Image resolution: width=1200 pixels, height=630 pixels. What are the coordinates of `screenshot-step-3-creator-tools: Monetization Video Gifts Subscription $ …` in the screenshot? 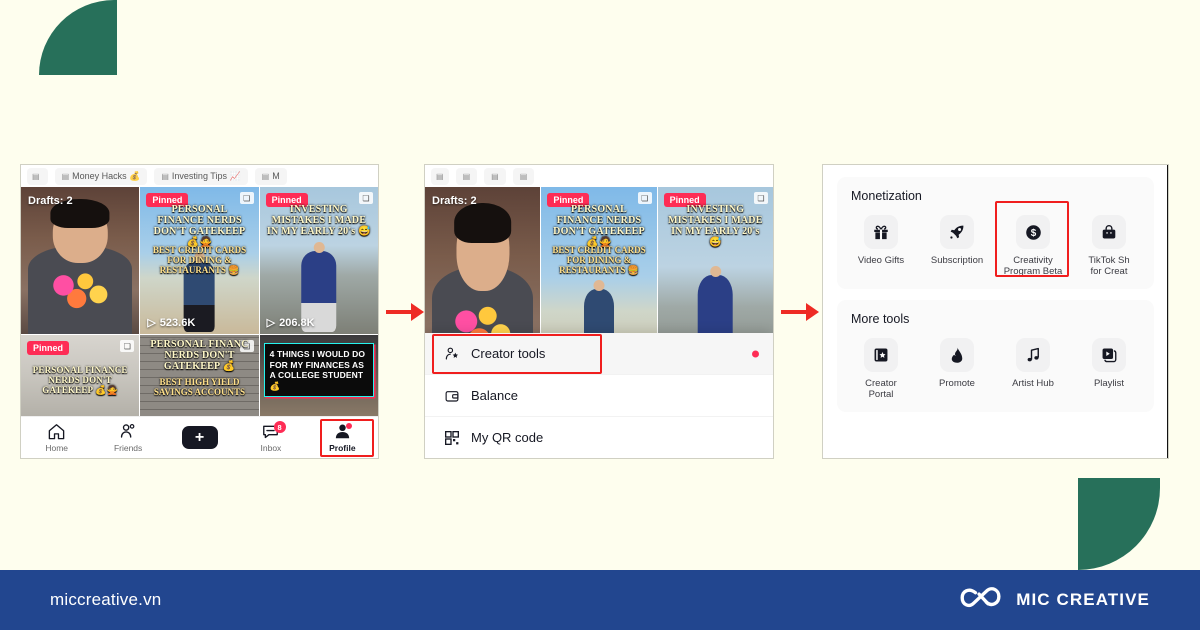 It's located at (995, 311).